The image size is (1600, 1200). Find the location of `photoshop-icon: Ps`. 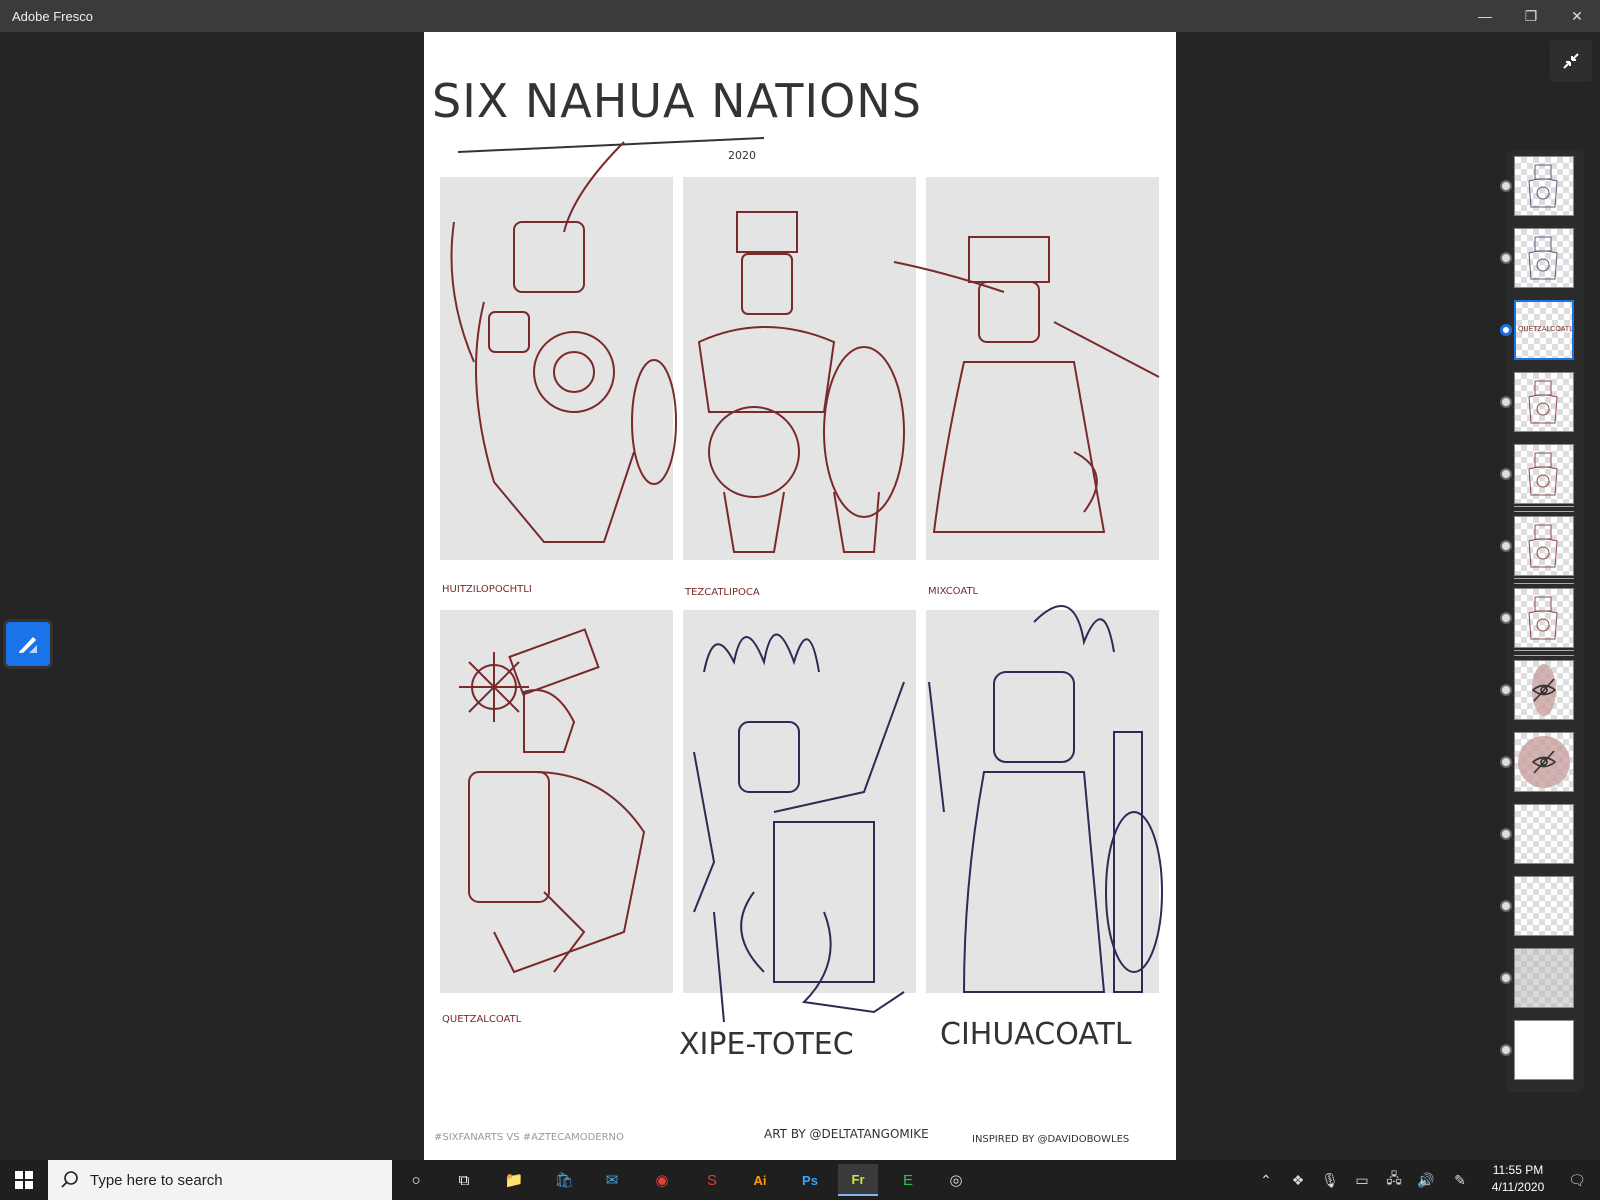

photoshop-icon: Ps is located at coordinates (810, 1180).